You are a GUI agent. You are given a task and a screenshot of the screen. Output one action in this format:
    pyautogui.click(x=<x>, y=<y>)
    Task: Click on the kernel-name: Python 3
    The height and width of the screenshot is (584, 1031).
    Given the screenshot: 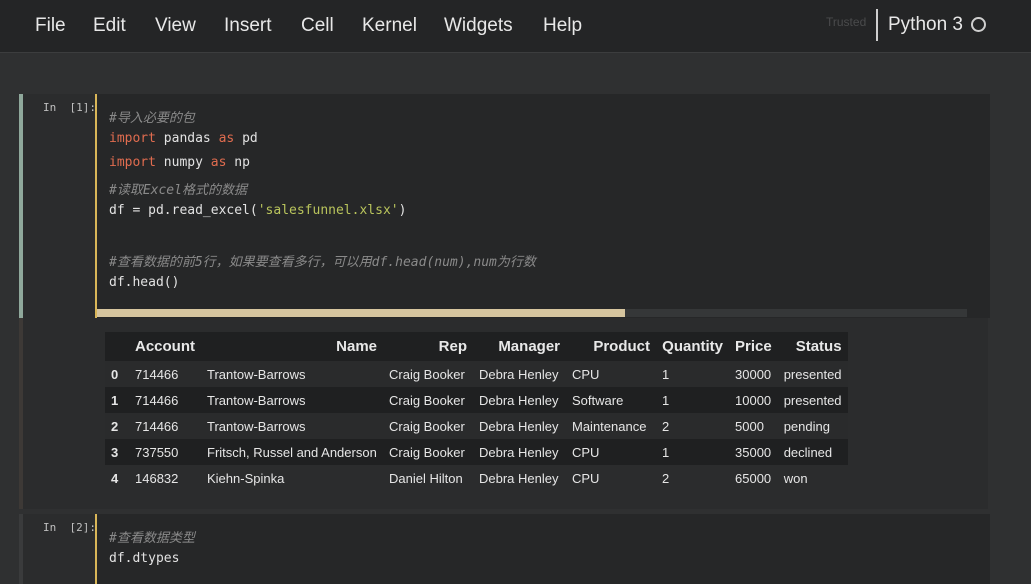 What is the action you would take?
    pyautogui.click(x=925, y=25)
    